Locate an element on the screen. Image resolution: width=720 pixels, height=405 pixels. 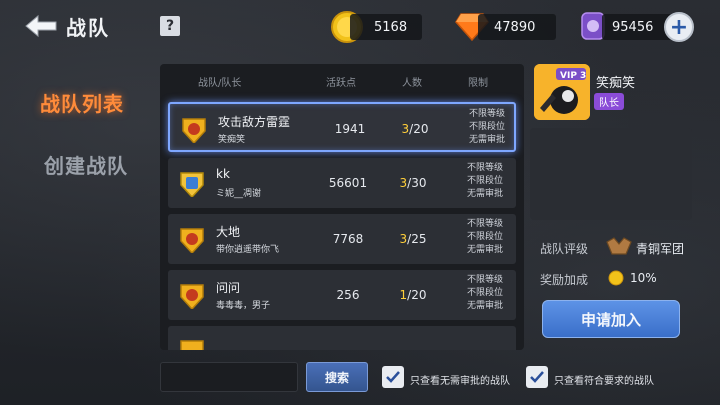
tab-team-list: 战队列表 is located at coordinates (82, 102).